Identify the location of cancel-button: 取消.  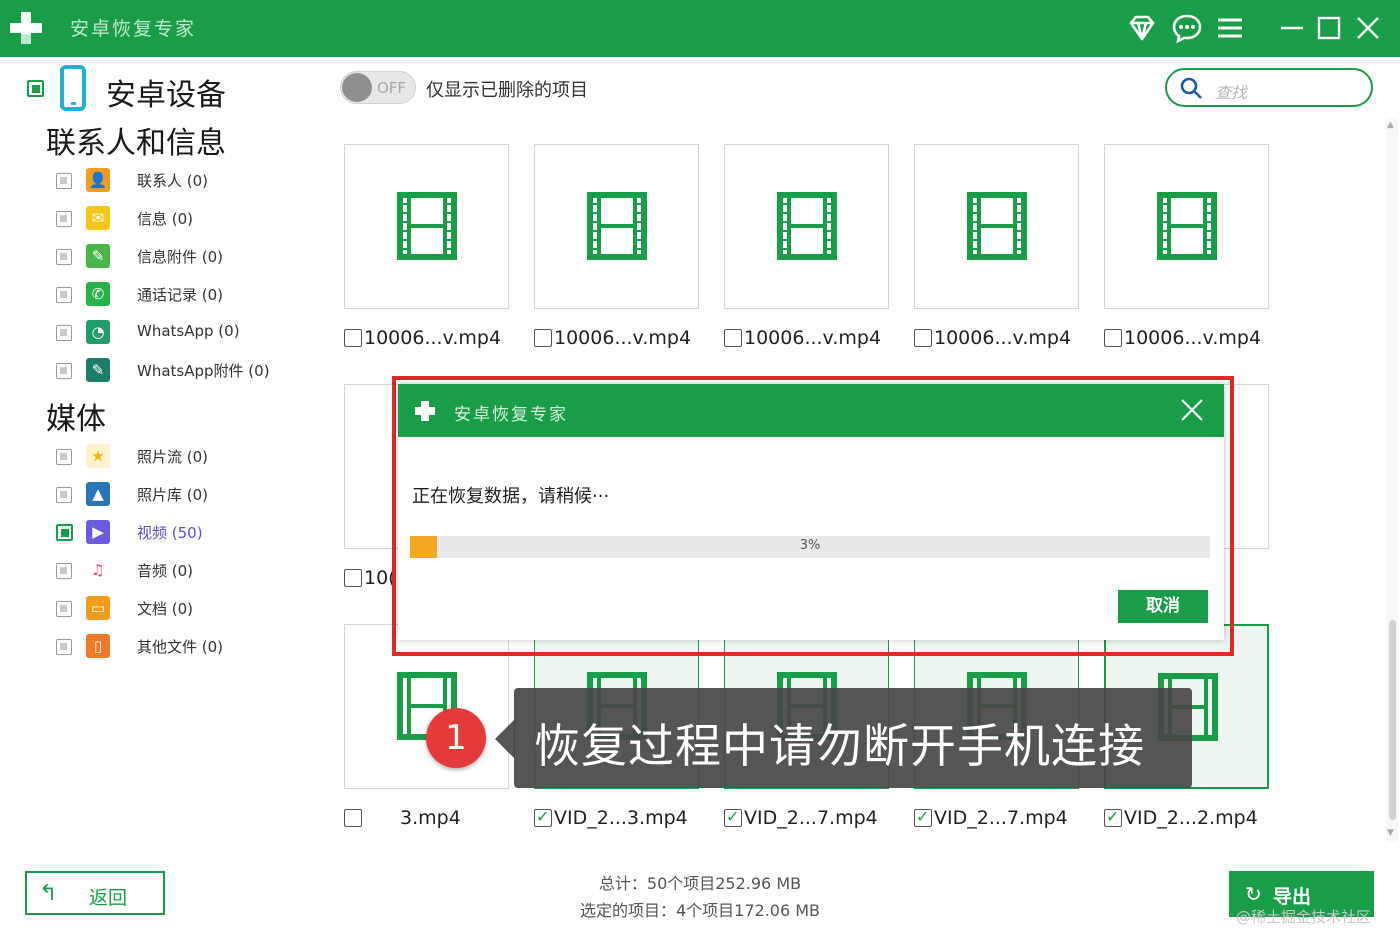
(1163, 606).